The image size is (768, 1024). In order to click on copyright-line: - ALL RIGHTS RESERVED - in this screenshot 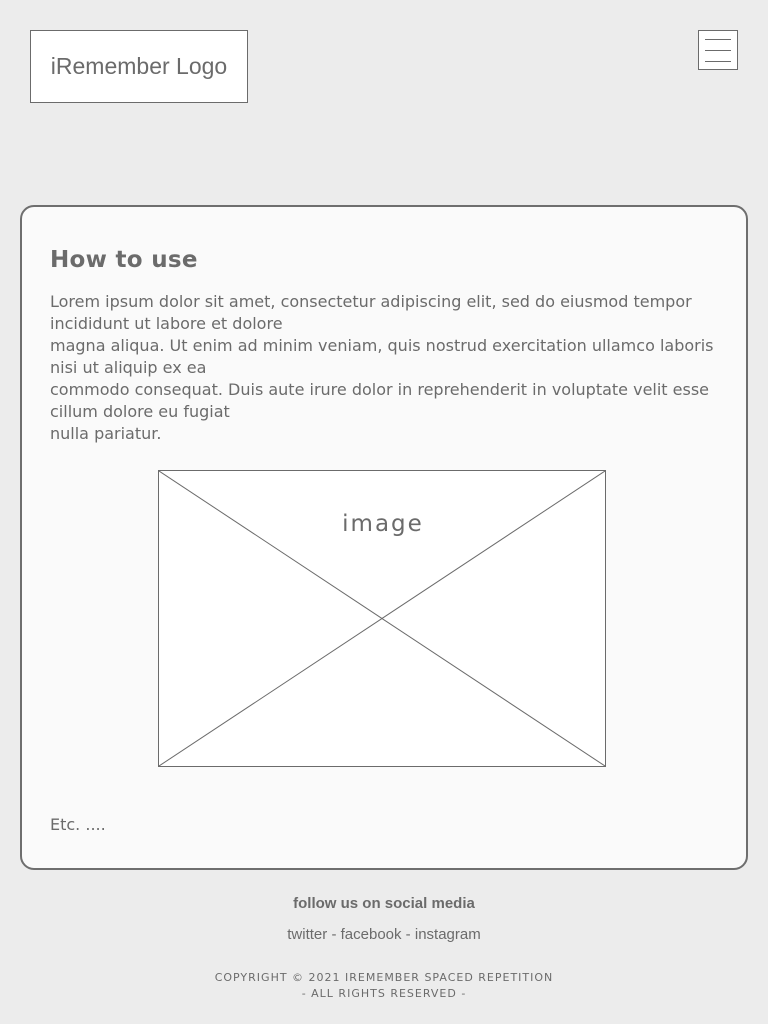, I will do `click(384, 993)`.